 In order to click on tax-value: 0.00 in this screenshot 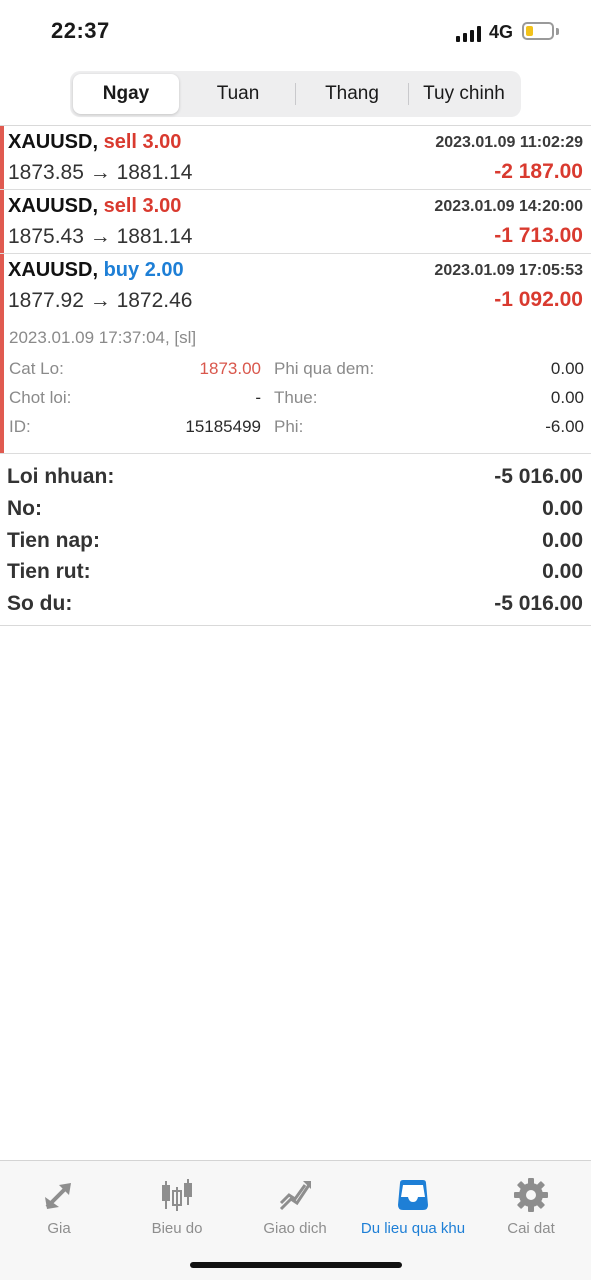, I will do `click(567, 397)`.